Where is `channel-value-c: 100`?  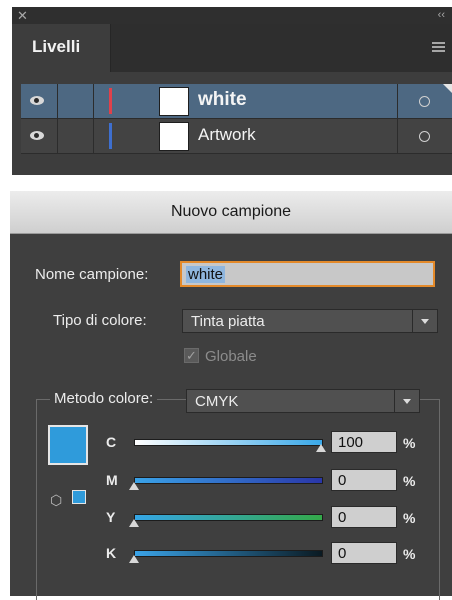 channel-value-c: 100 is located at coordinates (351, 442).